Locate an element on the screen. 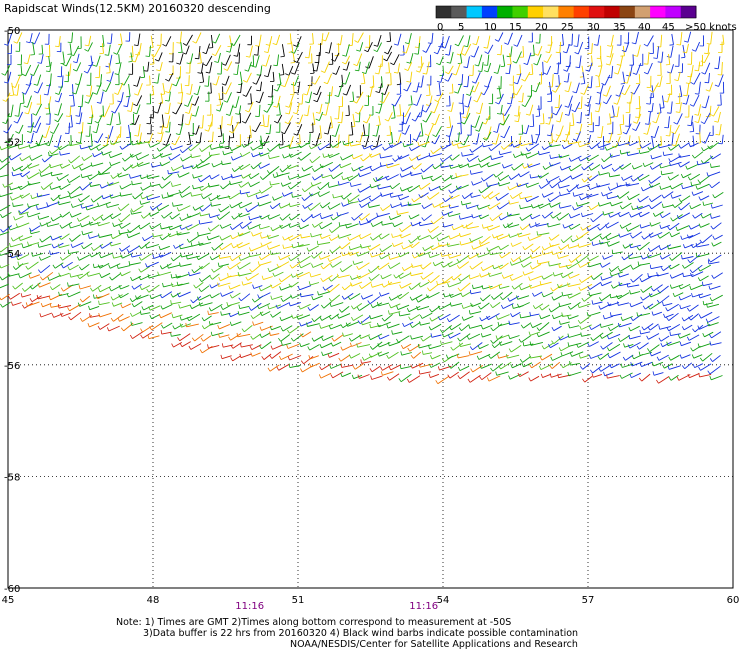 This screenshot has height=650, width=740. longitude-labels: 45 48 51 54 57 60 is located at coordinates (371, 600).